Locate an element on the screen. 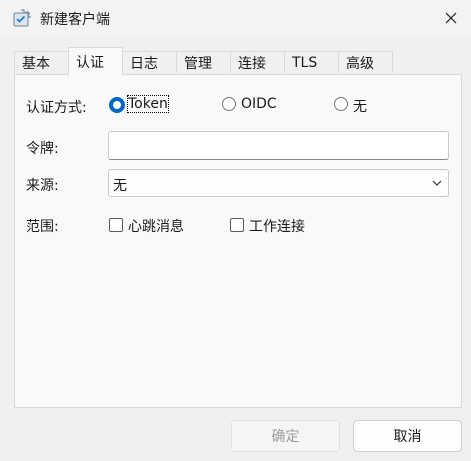 This screenshot has width=471, height=461. tab-label: 连接 is located at coordinates (252, 63).